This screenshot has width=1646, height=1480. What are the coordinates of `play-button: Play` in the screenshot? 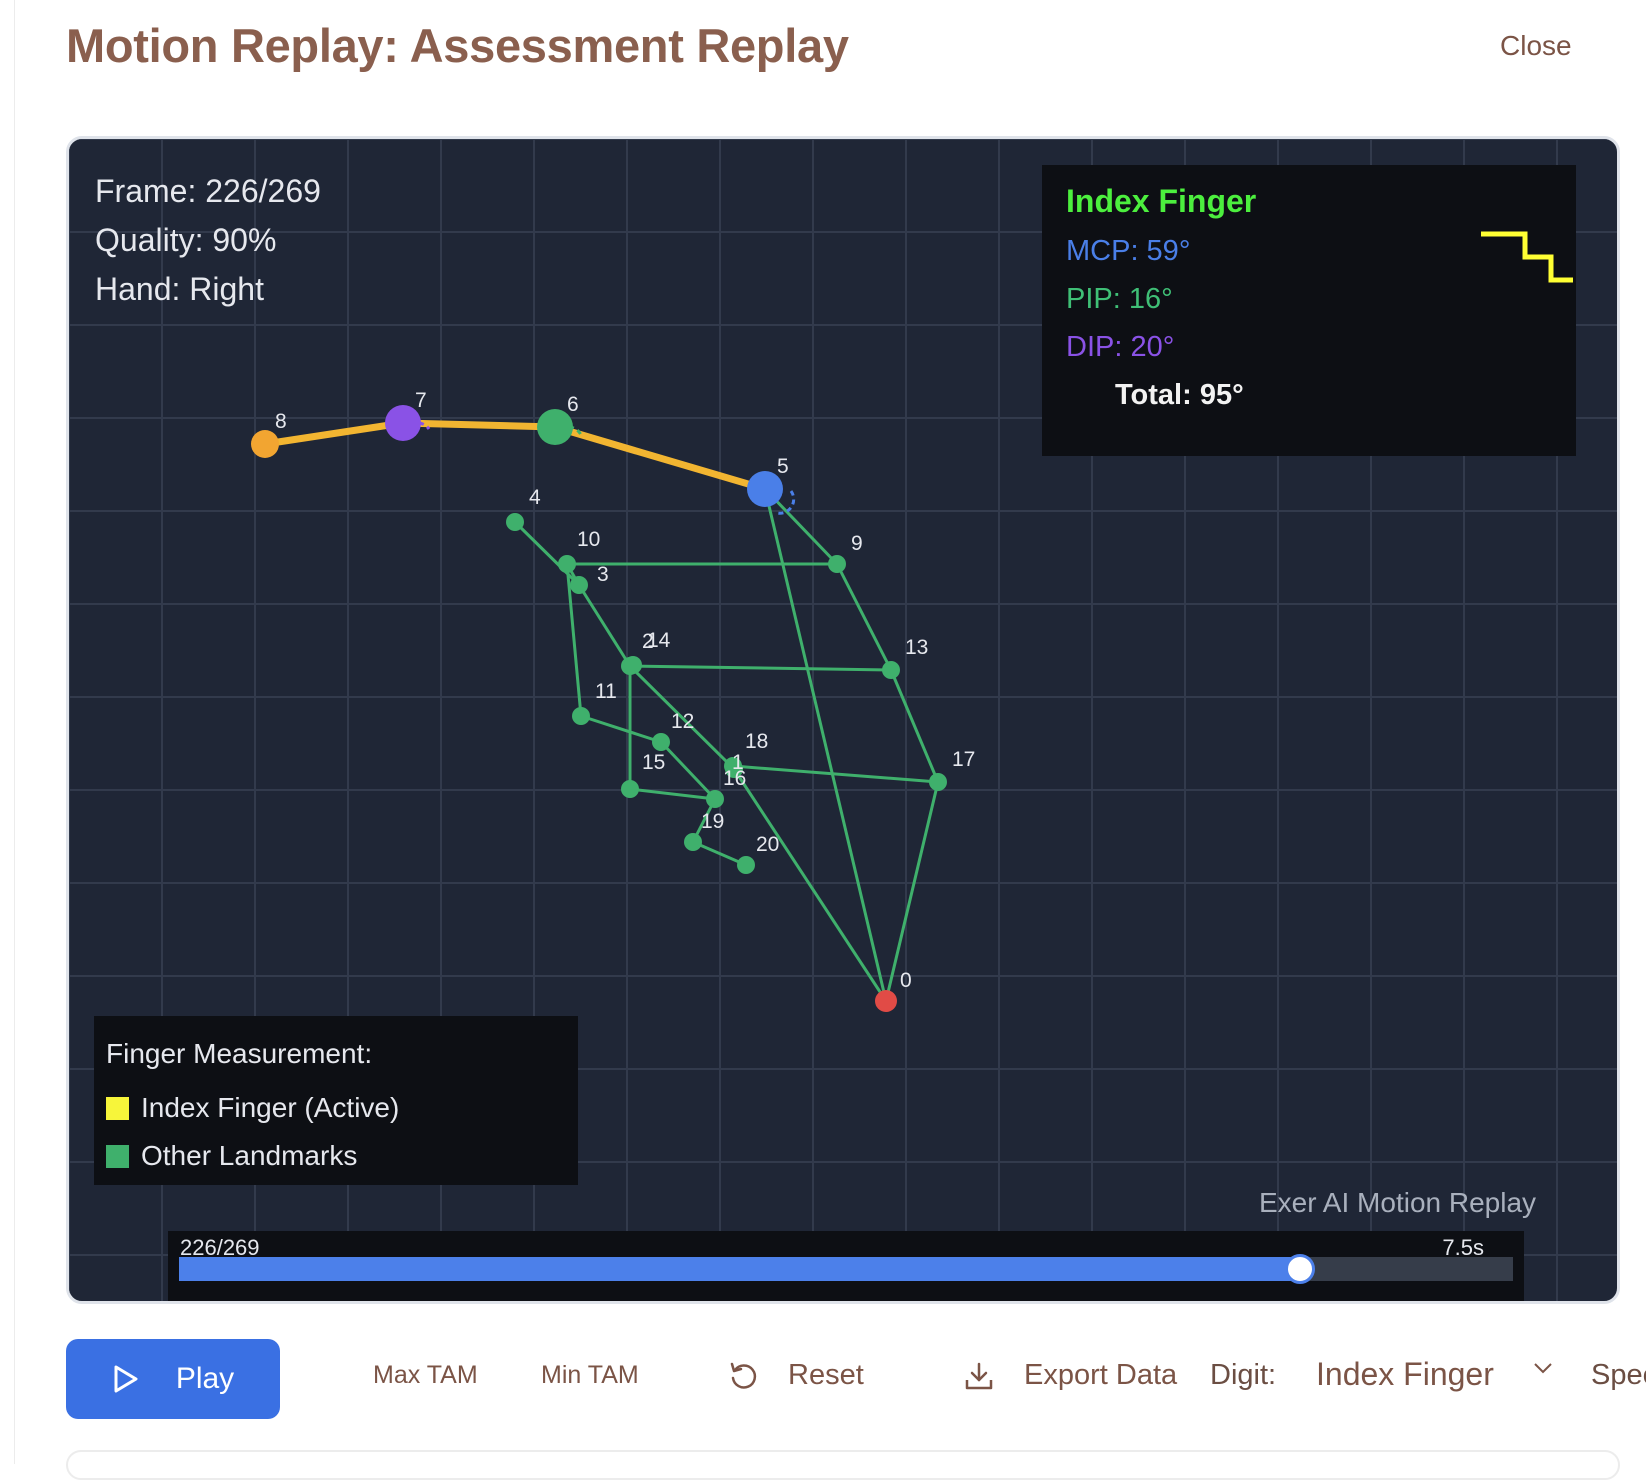 It's located at (173, 1379).